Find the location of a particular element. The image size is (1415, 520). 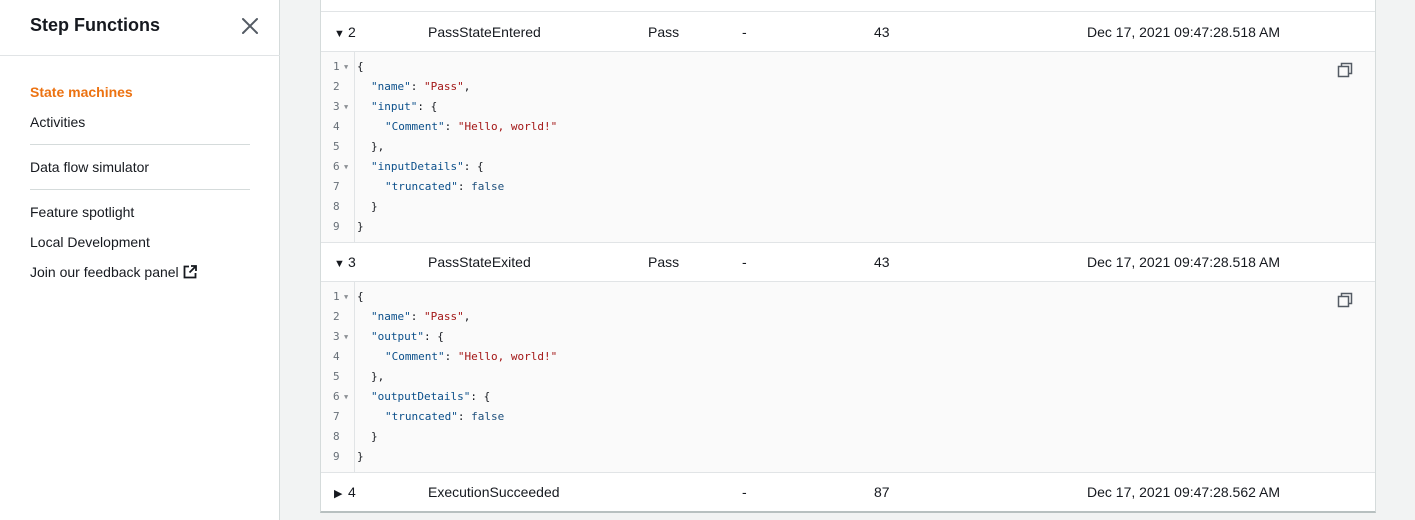

event-elapsed-ms: 87 is located at coordinates (882, 492).